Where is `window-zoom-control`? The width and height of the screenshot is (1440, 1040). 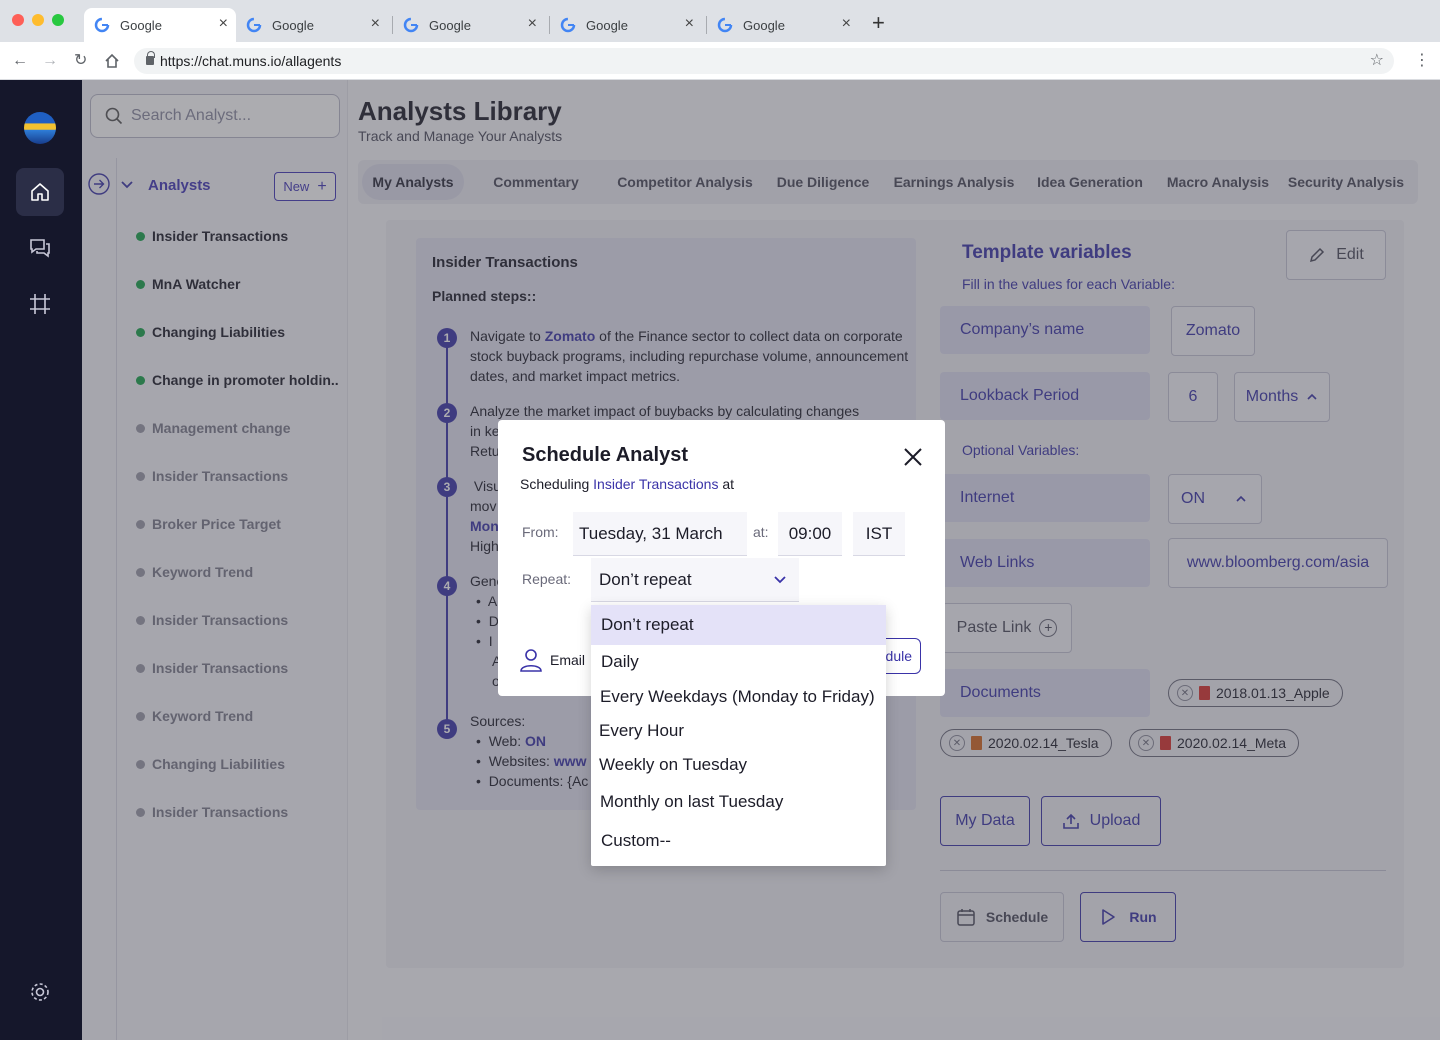 window-zoom-control is located at coordinates (58, 20).